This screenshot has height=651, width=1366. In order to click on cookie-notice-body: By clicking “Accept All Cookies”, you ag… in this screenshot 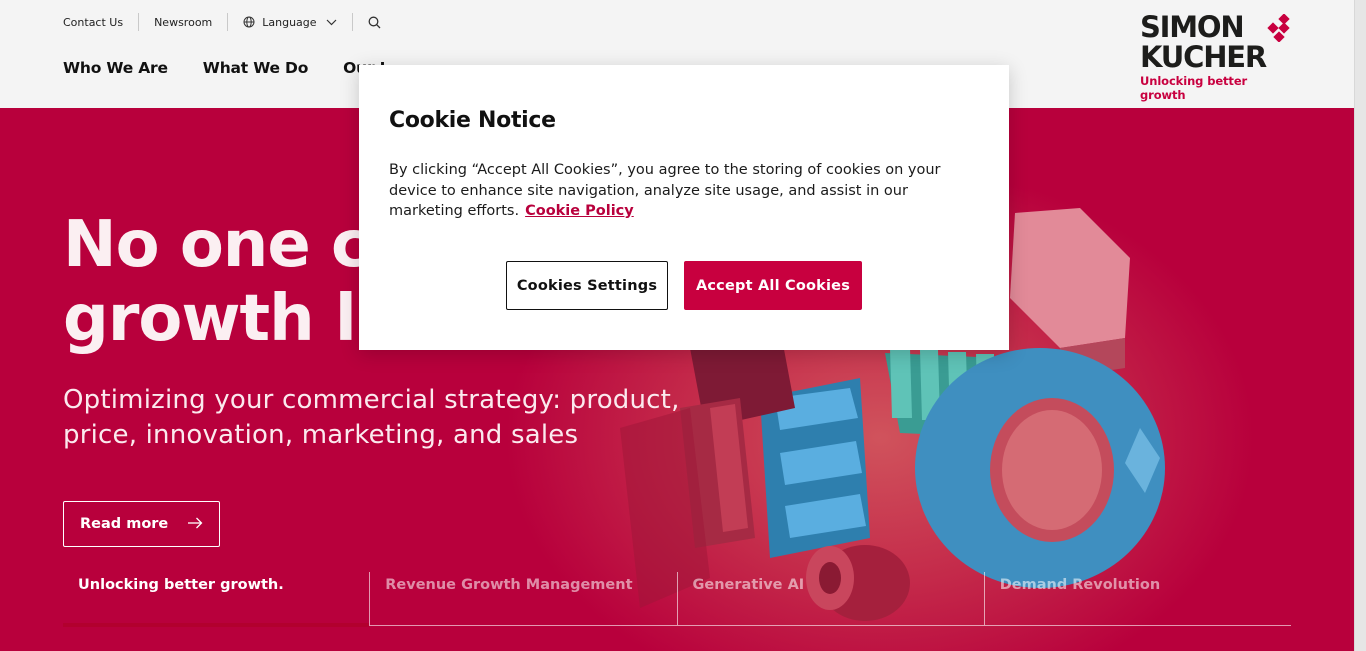, I will do `click(665, 190)`.